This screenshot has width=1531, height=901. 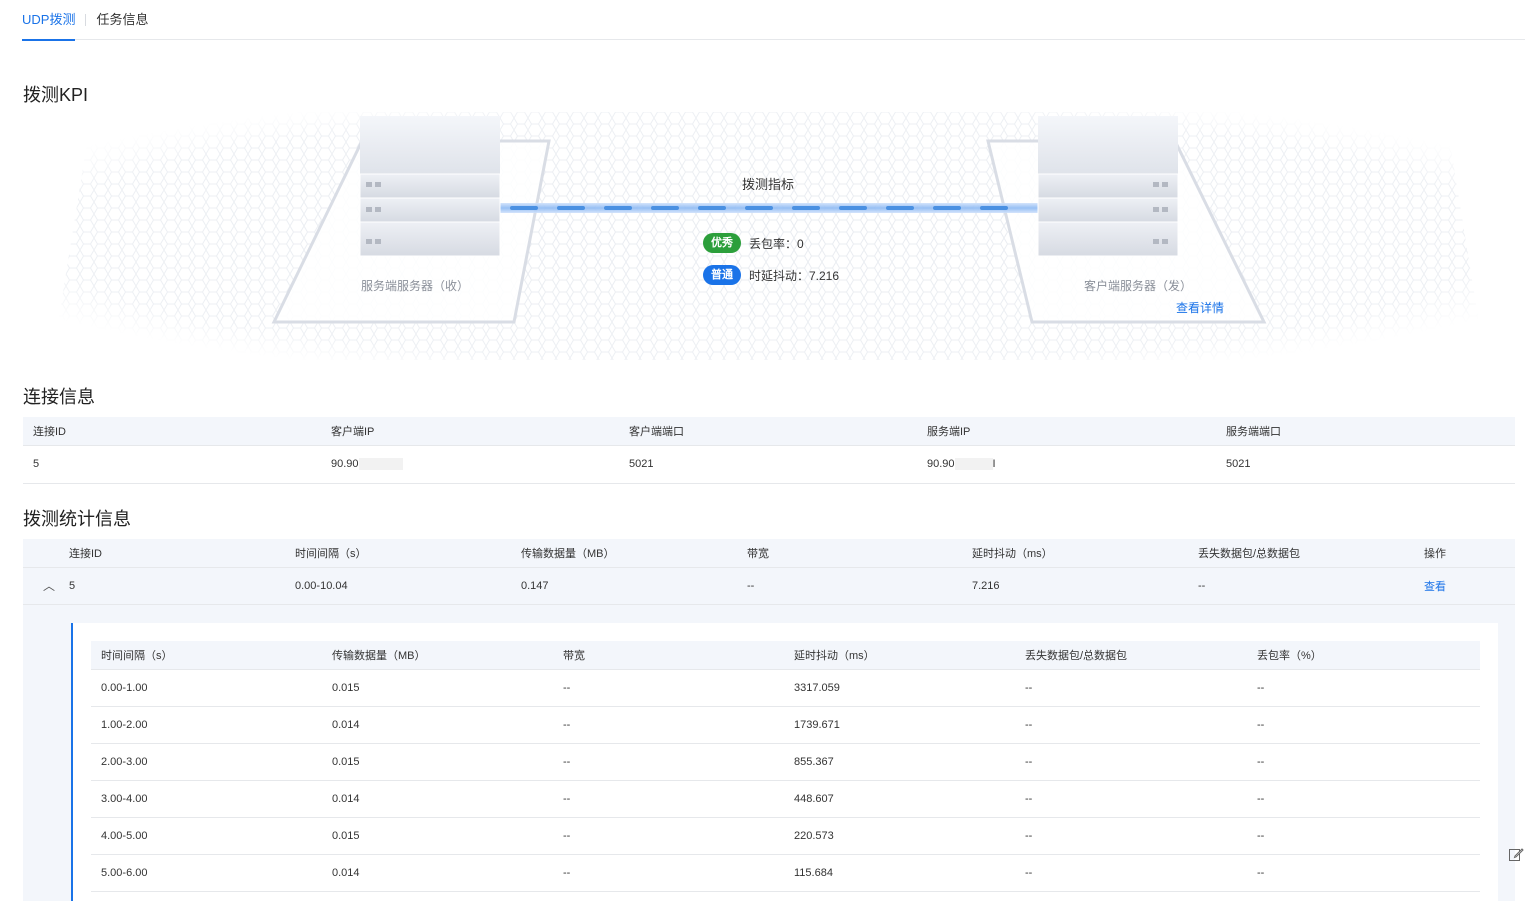 I want to click on server-ip-text: 90.90, so click(x=941, y=463).